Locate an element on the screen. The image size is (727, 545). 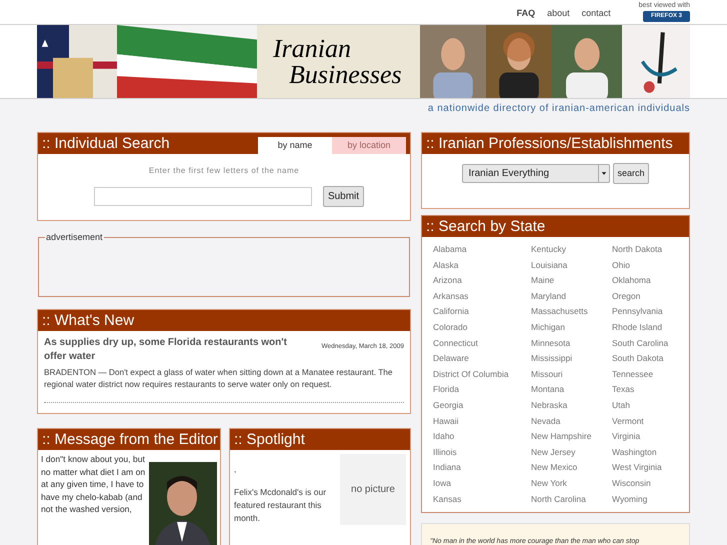
state-link: Rhode Island is located at coordinates (650, 328).